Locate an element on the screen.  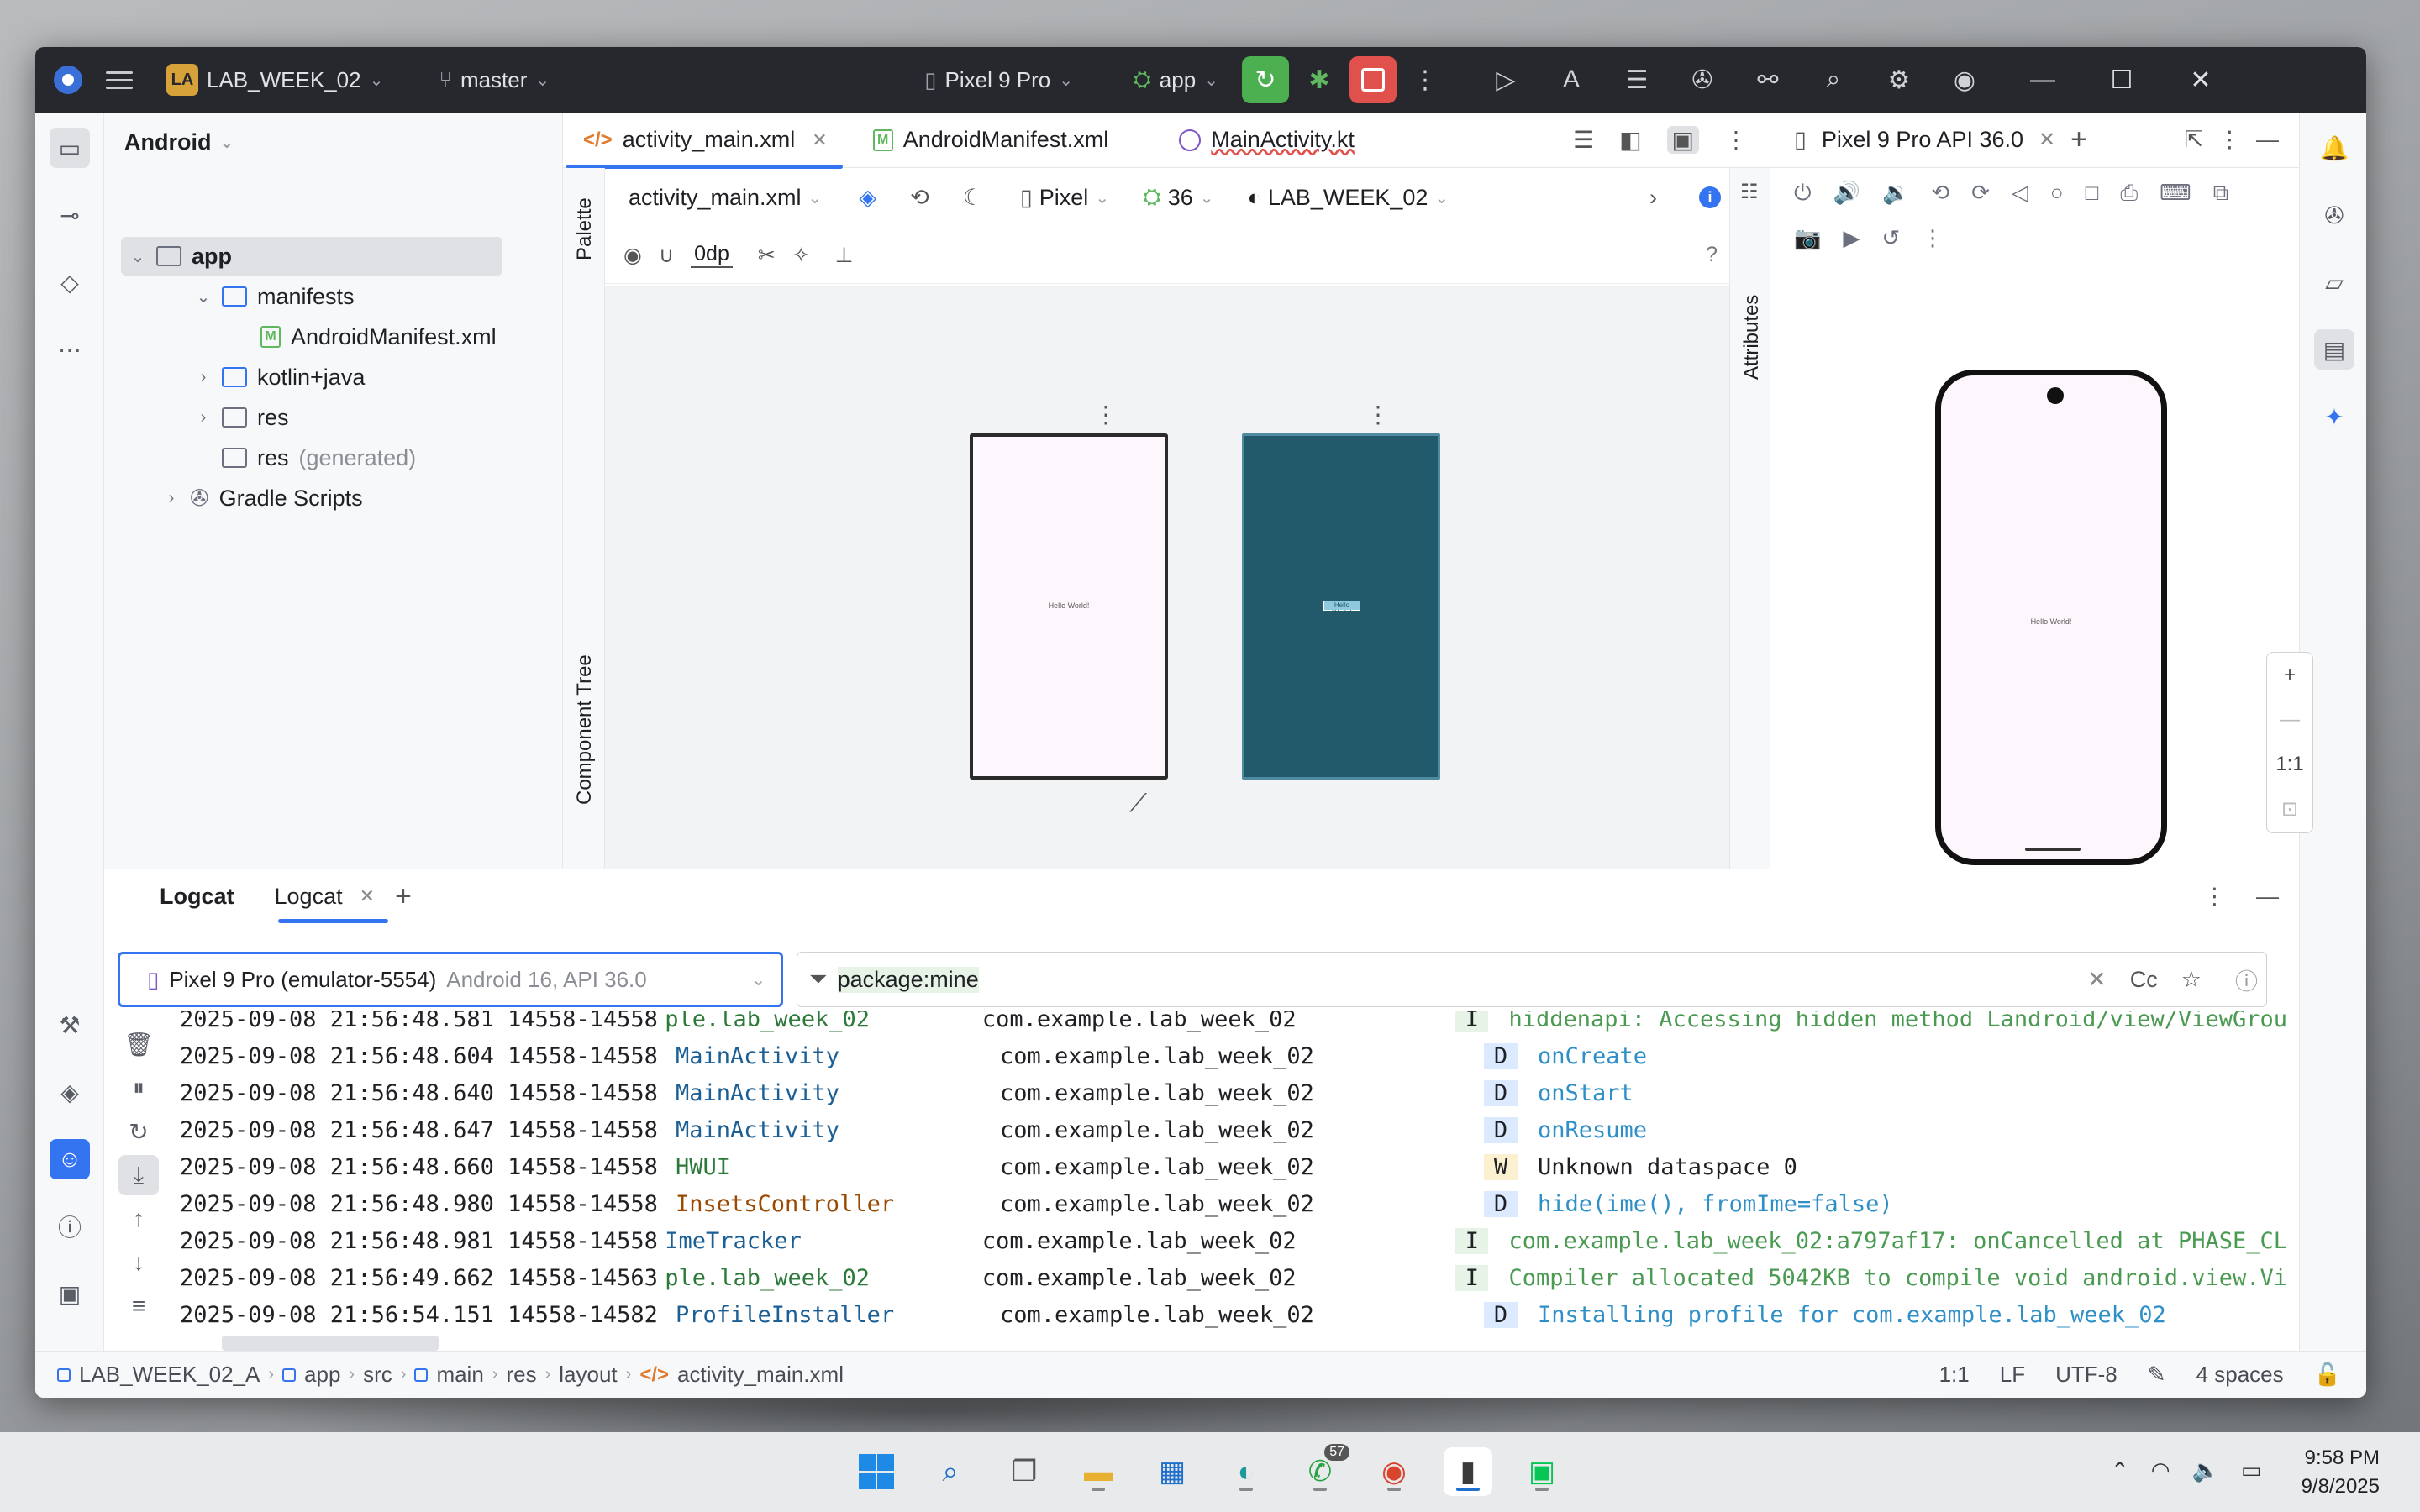
commit-tool-icon: ⊸ is located at coordinates (70, 215).